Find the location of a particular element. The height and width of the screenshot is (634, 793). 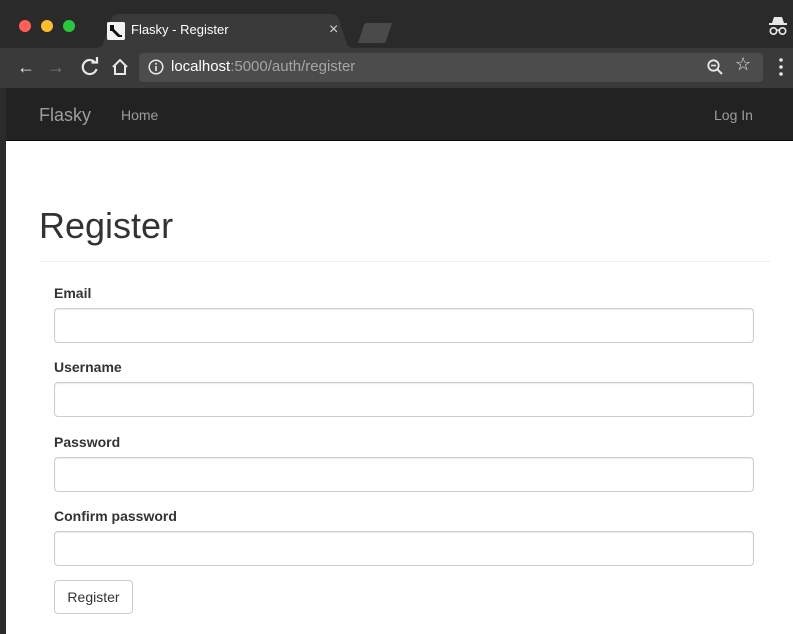

tab-strip: Flasky - Register × is located at coordinates (396, 24).